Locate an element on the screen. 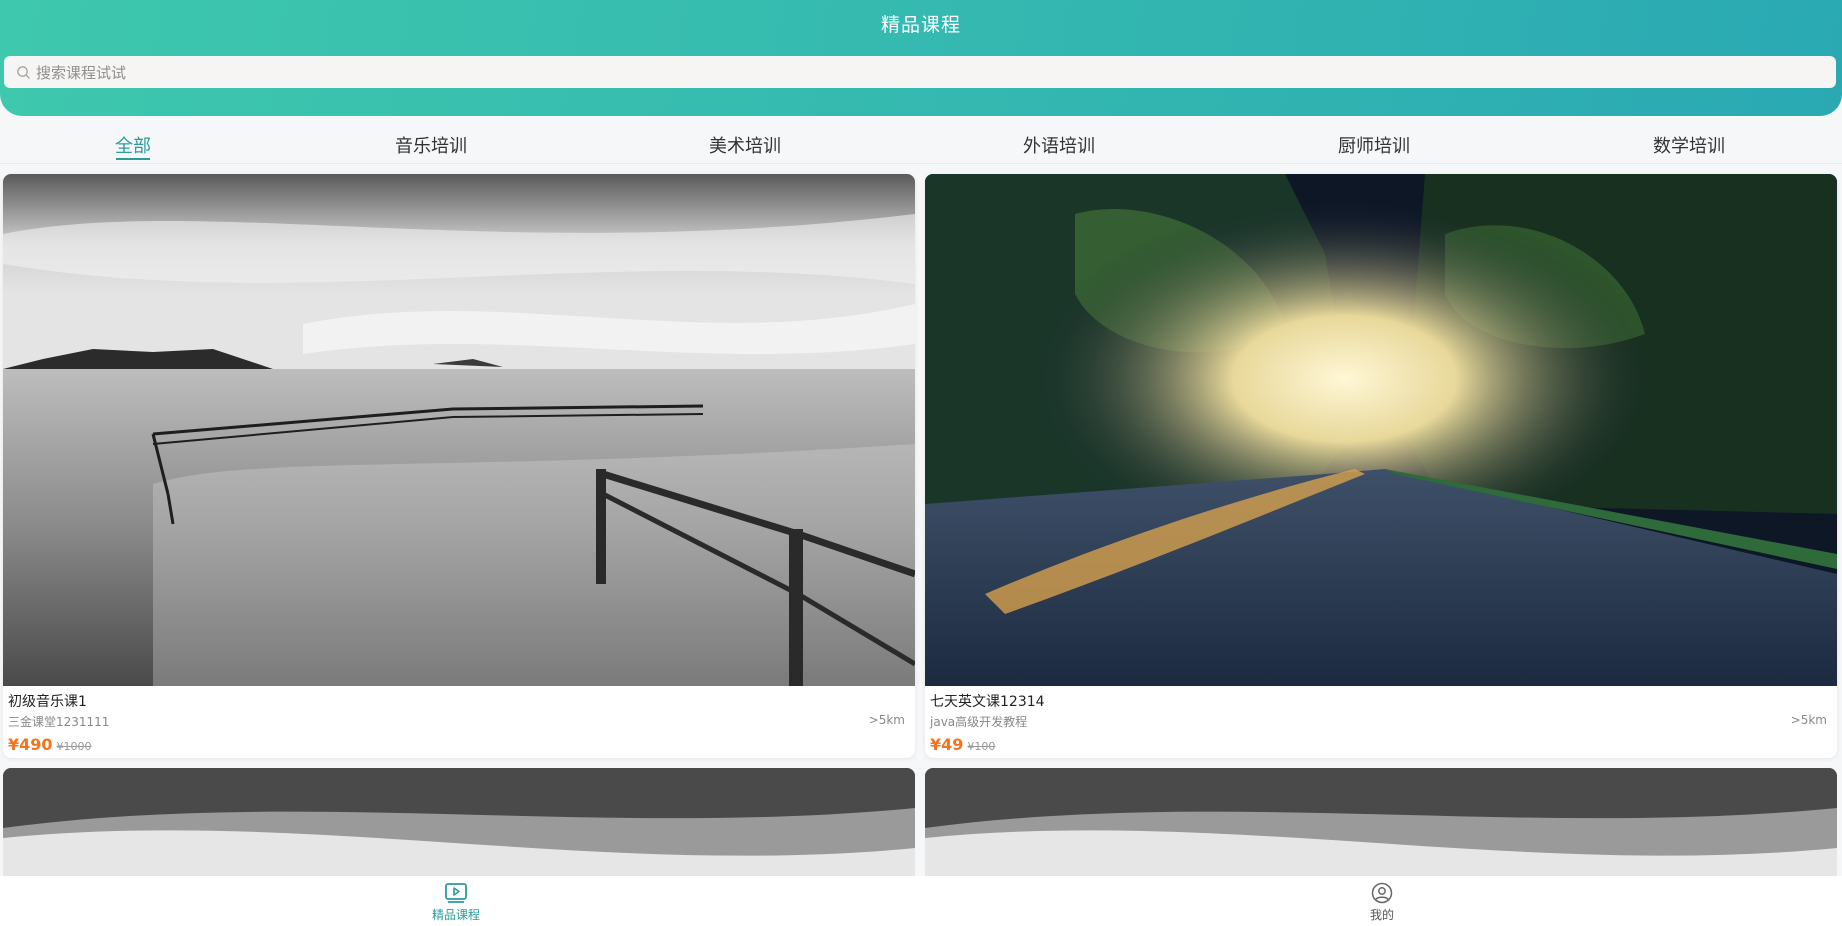 This screenshot has width=1842, height=926. price-original: ¥100 is located at coordinates (981, 746).